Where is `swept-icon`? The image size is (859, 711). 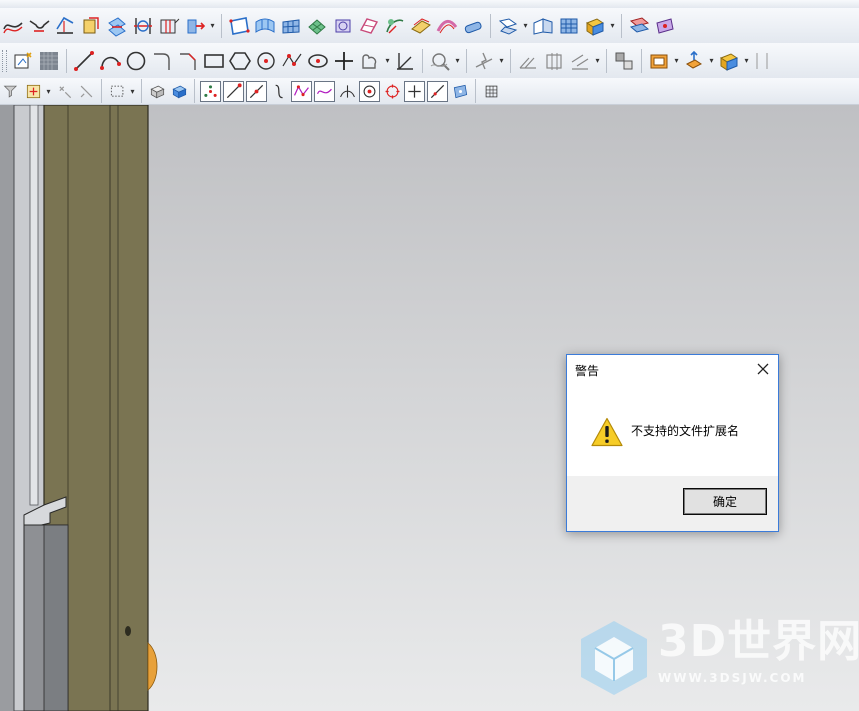 swept-icon is located at coordinates (343, 26).